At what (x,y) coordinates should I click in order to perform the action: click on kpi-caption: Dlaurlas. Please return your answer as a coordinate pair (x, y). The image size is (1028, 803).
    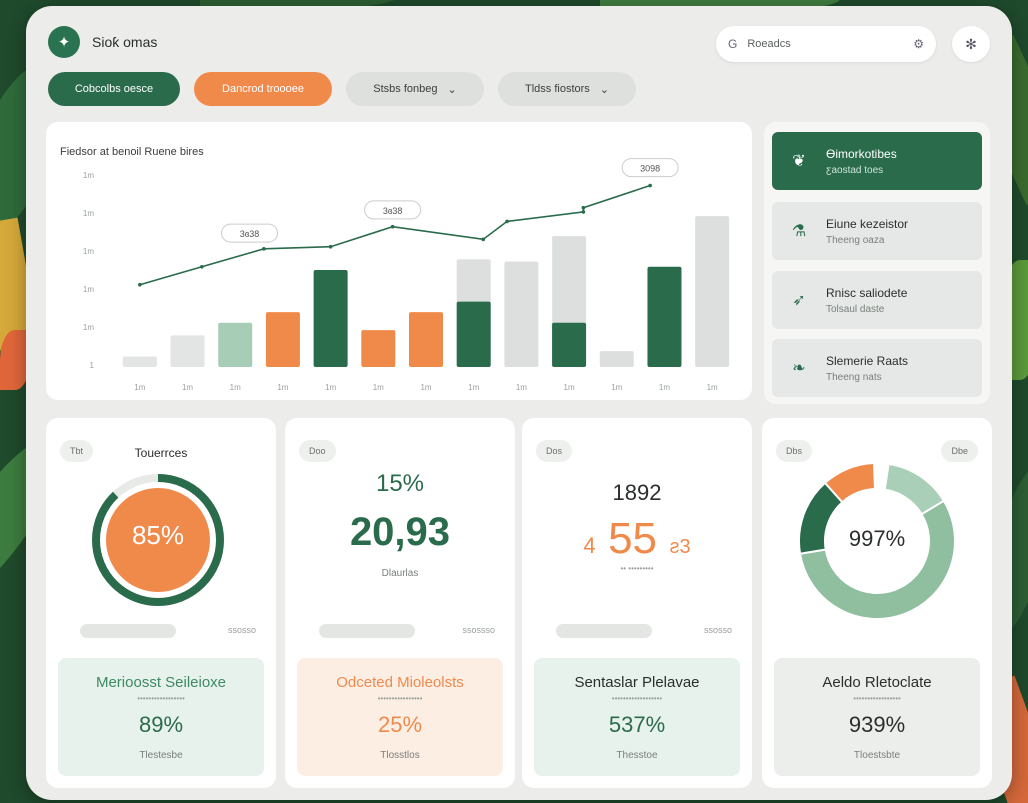
    Looking at the image, I should click on (400, 573).